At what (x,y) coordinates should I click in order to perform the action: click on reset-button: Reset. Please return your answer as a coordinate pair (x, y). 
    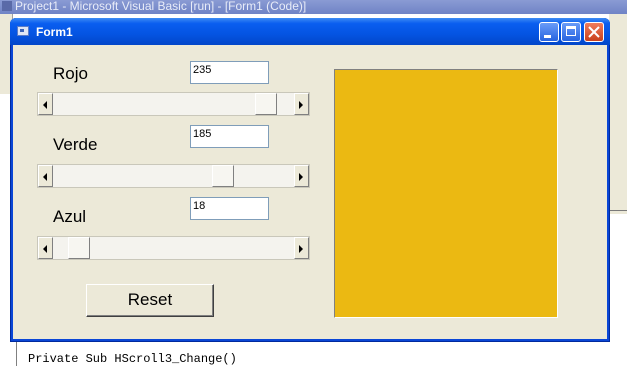
    Looking at the image, I should click on (150, 300).